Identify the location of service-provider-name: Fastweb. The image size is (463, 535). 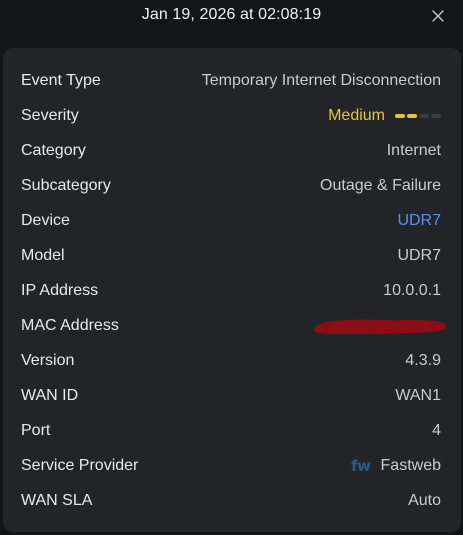
(410, 465).